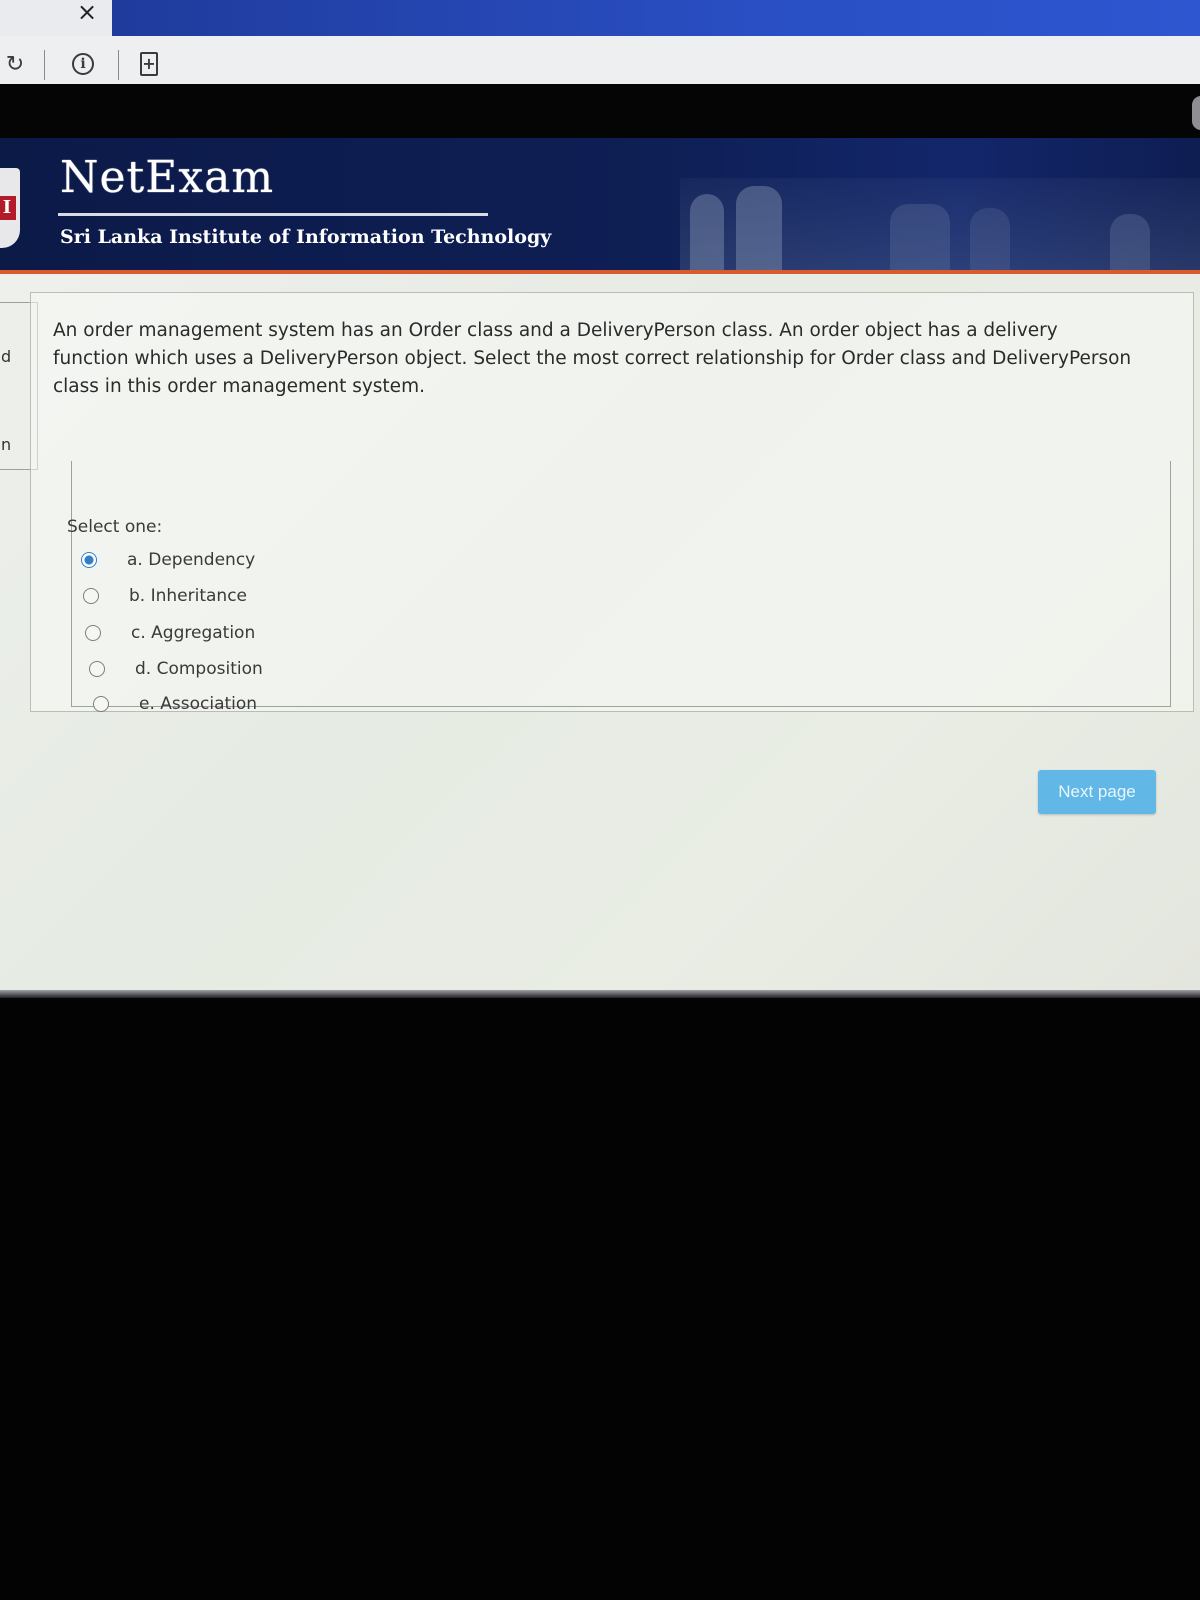  What do you see at coordinates (188, 596) in the screenshot?
I see `option-label: b. Inheritance` at bounding box center [188, 596].